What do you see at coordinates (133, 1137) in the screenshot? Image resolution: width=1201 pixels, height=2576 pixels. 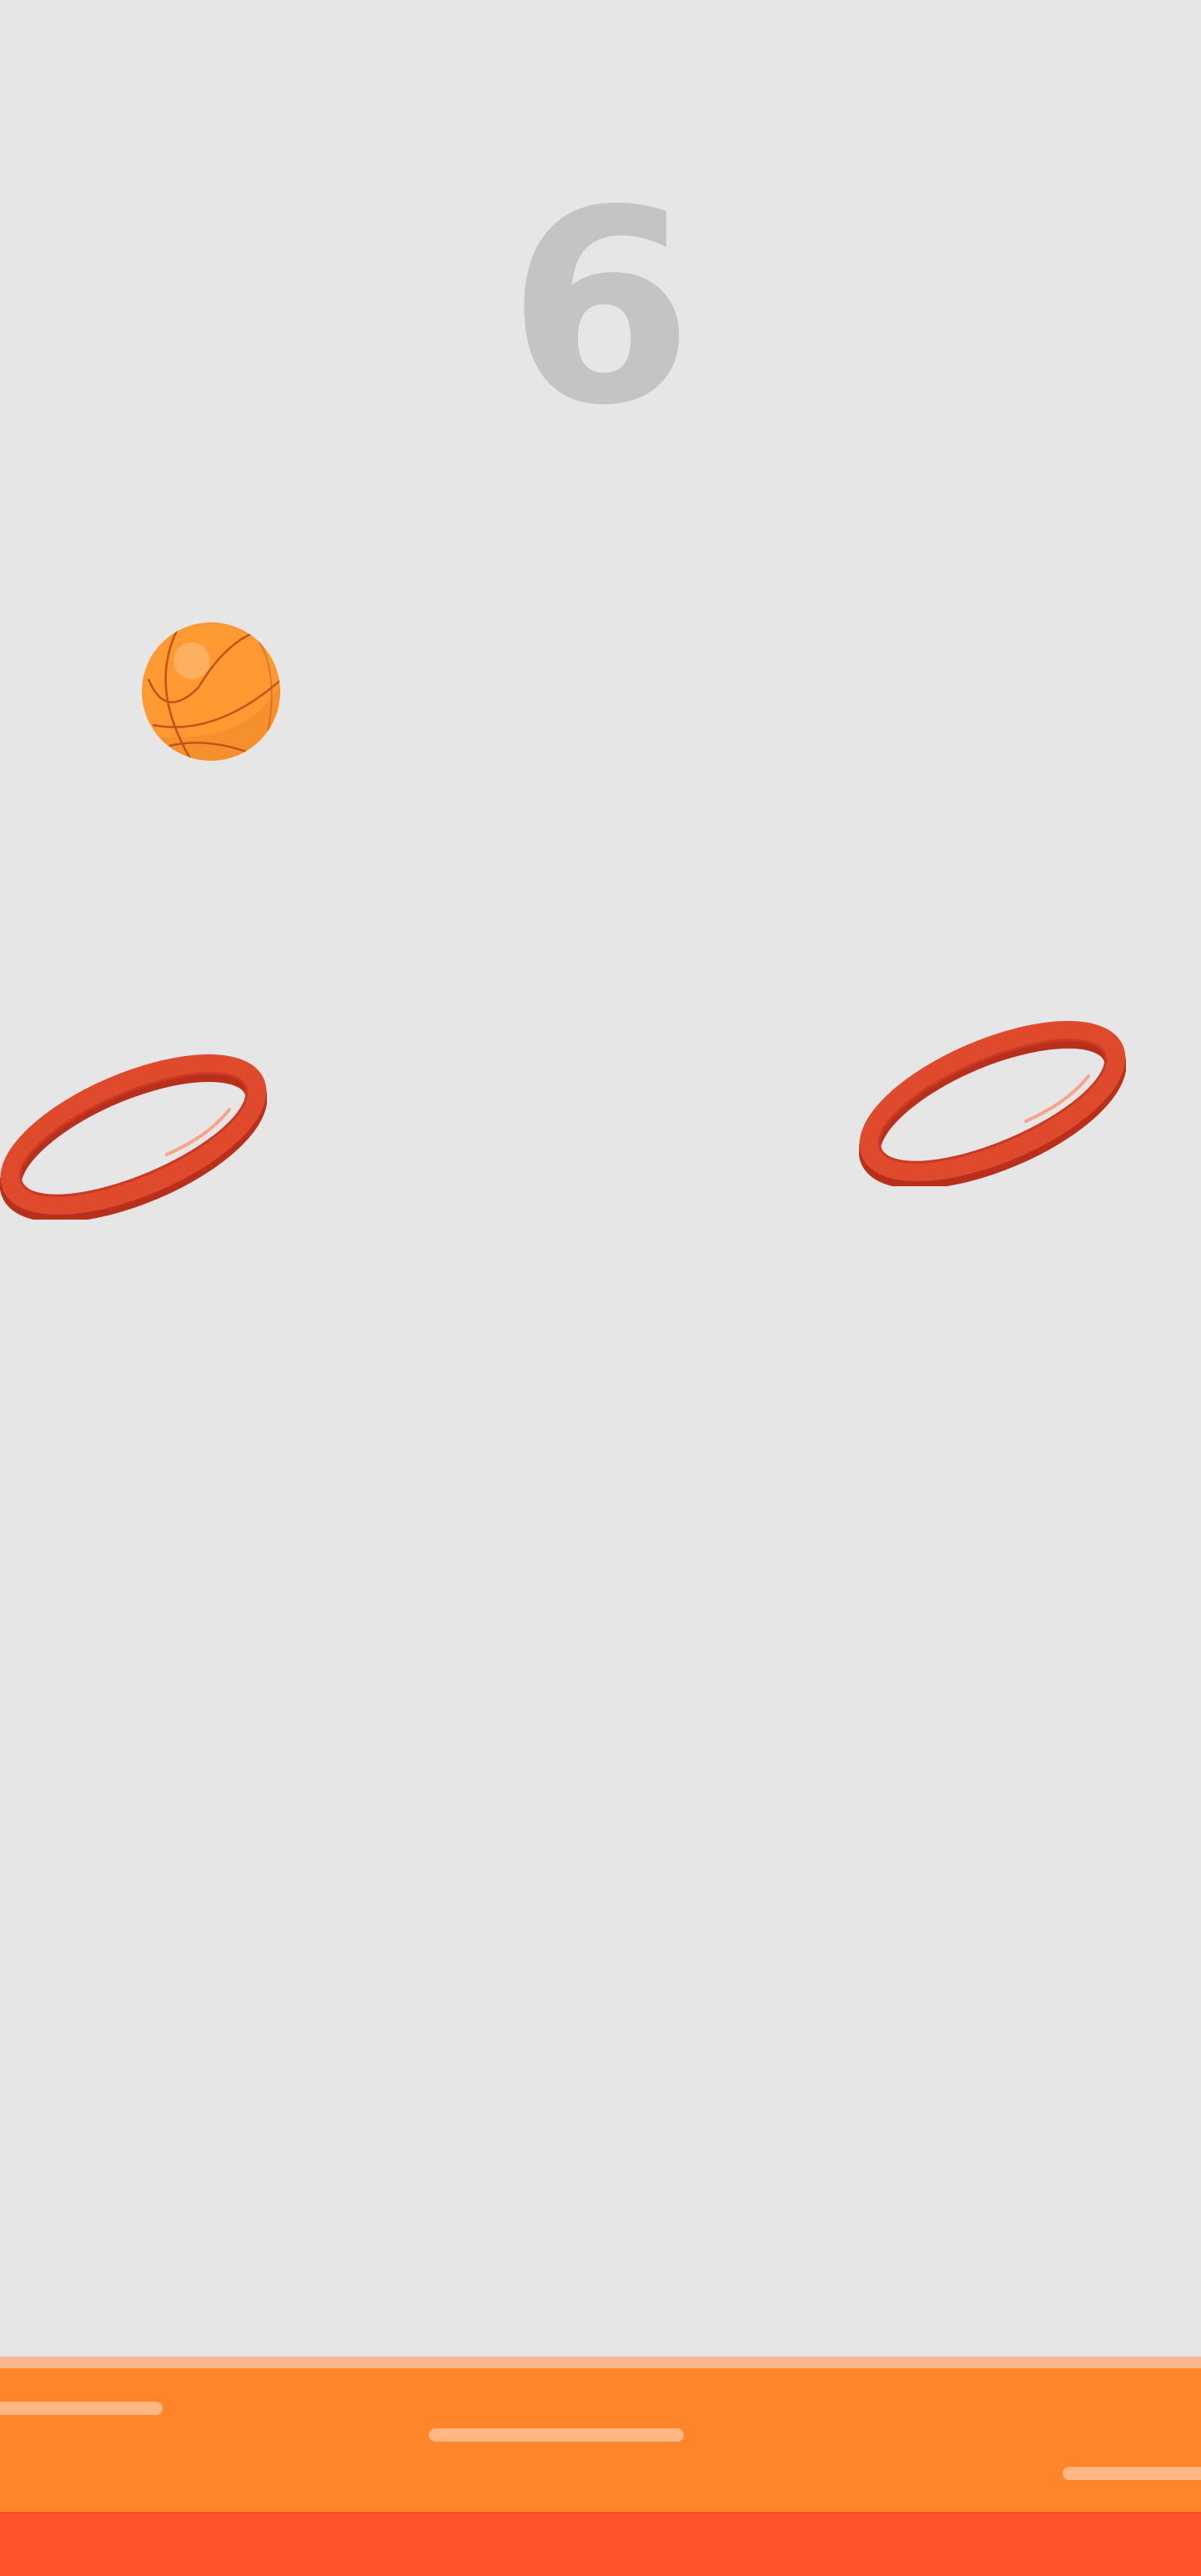 I see `hoop-left` at bounding box center [133, 1137].